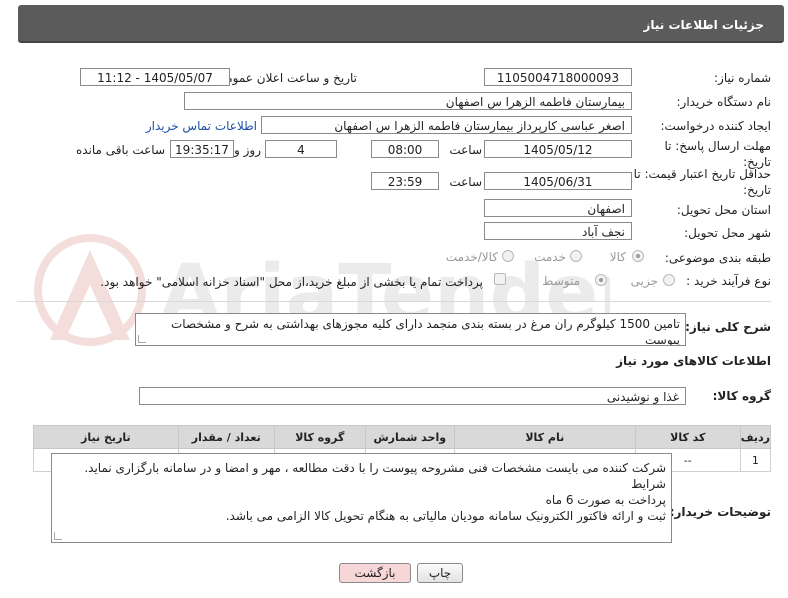  What do you see at coordinates (465, 182) in the screenshot?
I see `price-time-label: ساعت` at bounding box center [465, 182].